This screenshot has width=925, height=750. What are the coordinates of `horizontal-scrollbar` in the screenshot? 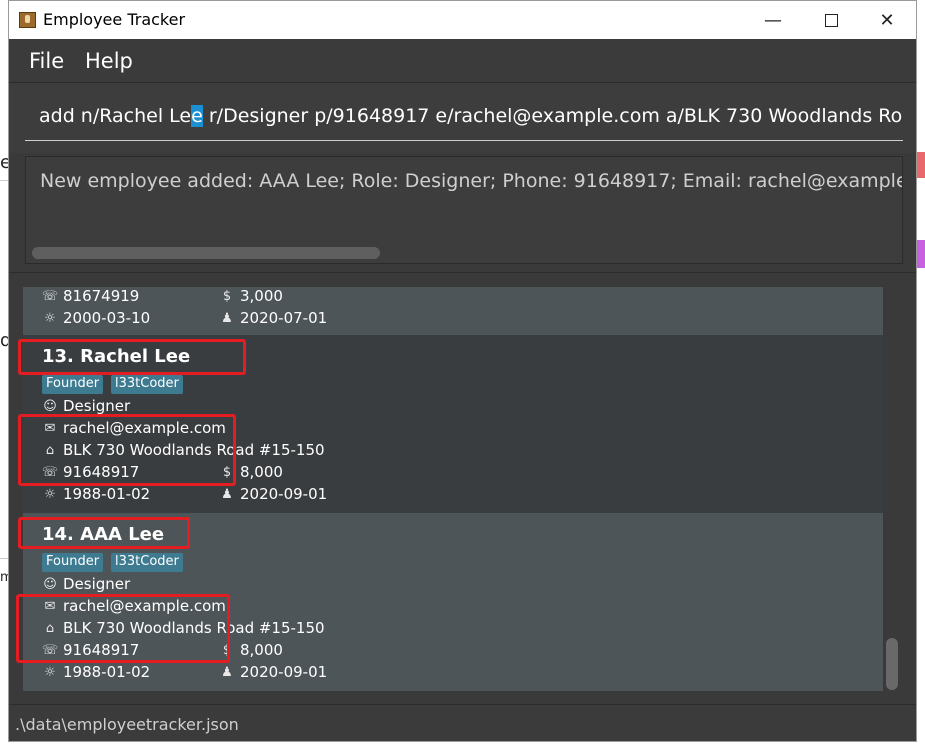 It's located at (206, 253).